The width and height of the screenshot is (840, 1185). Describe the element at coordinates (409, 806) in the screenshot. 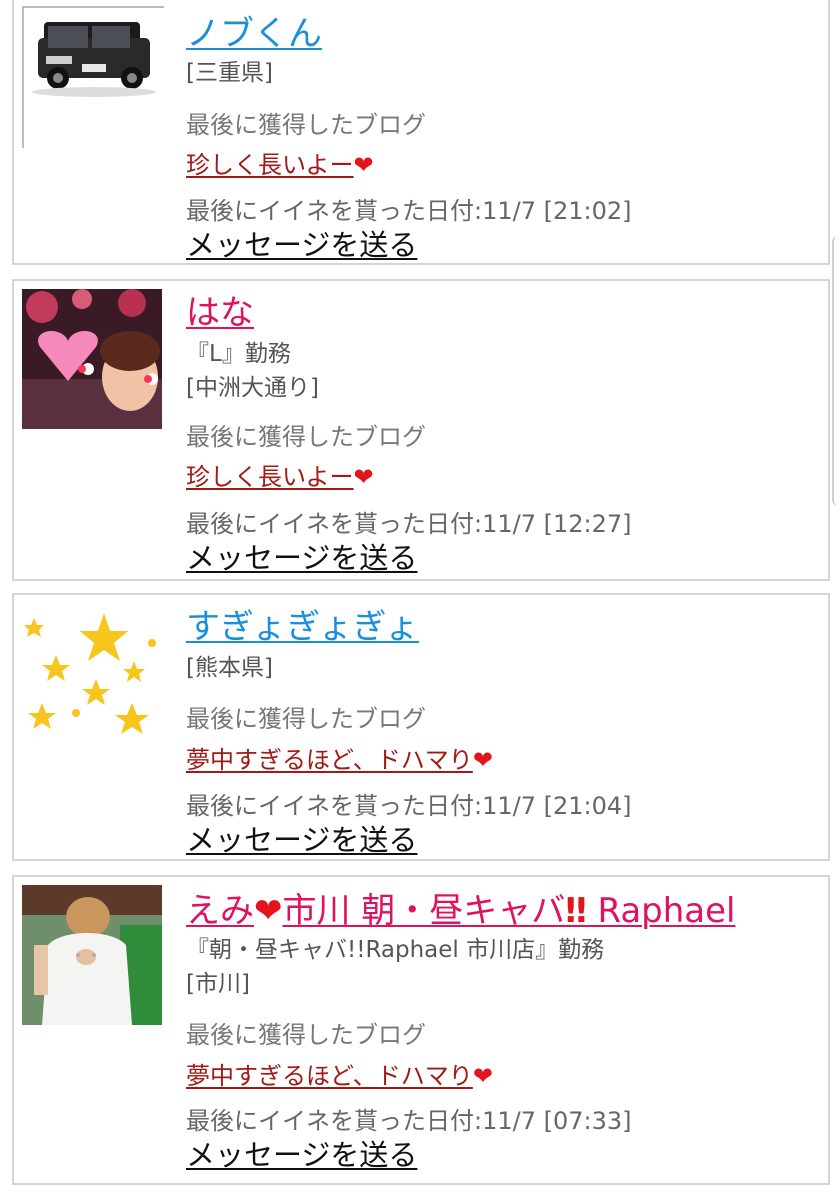

I see `last-like-date: 最後にイイネを貰った日付:11/7 [21:04]` at that location.